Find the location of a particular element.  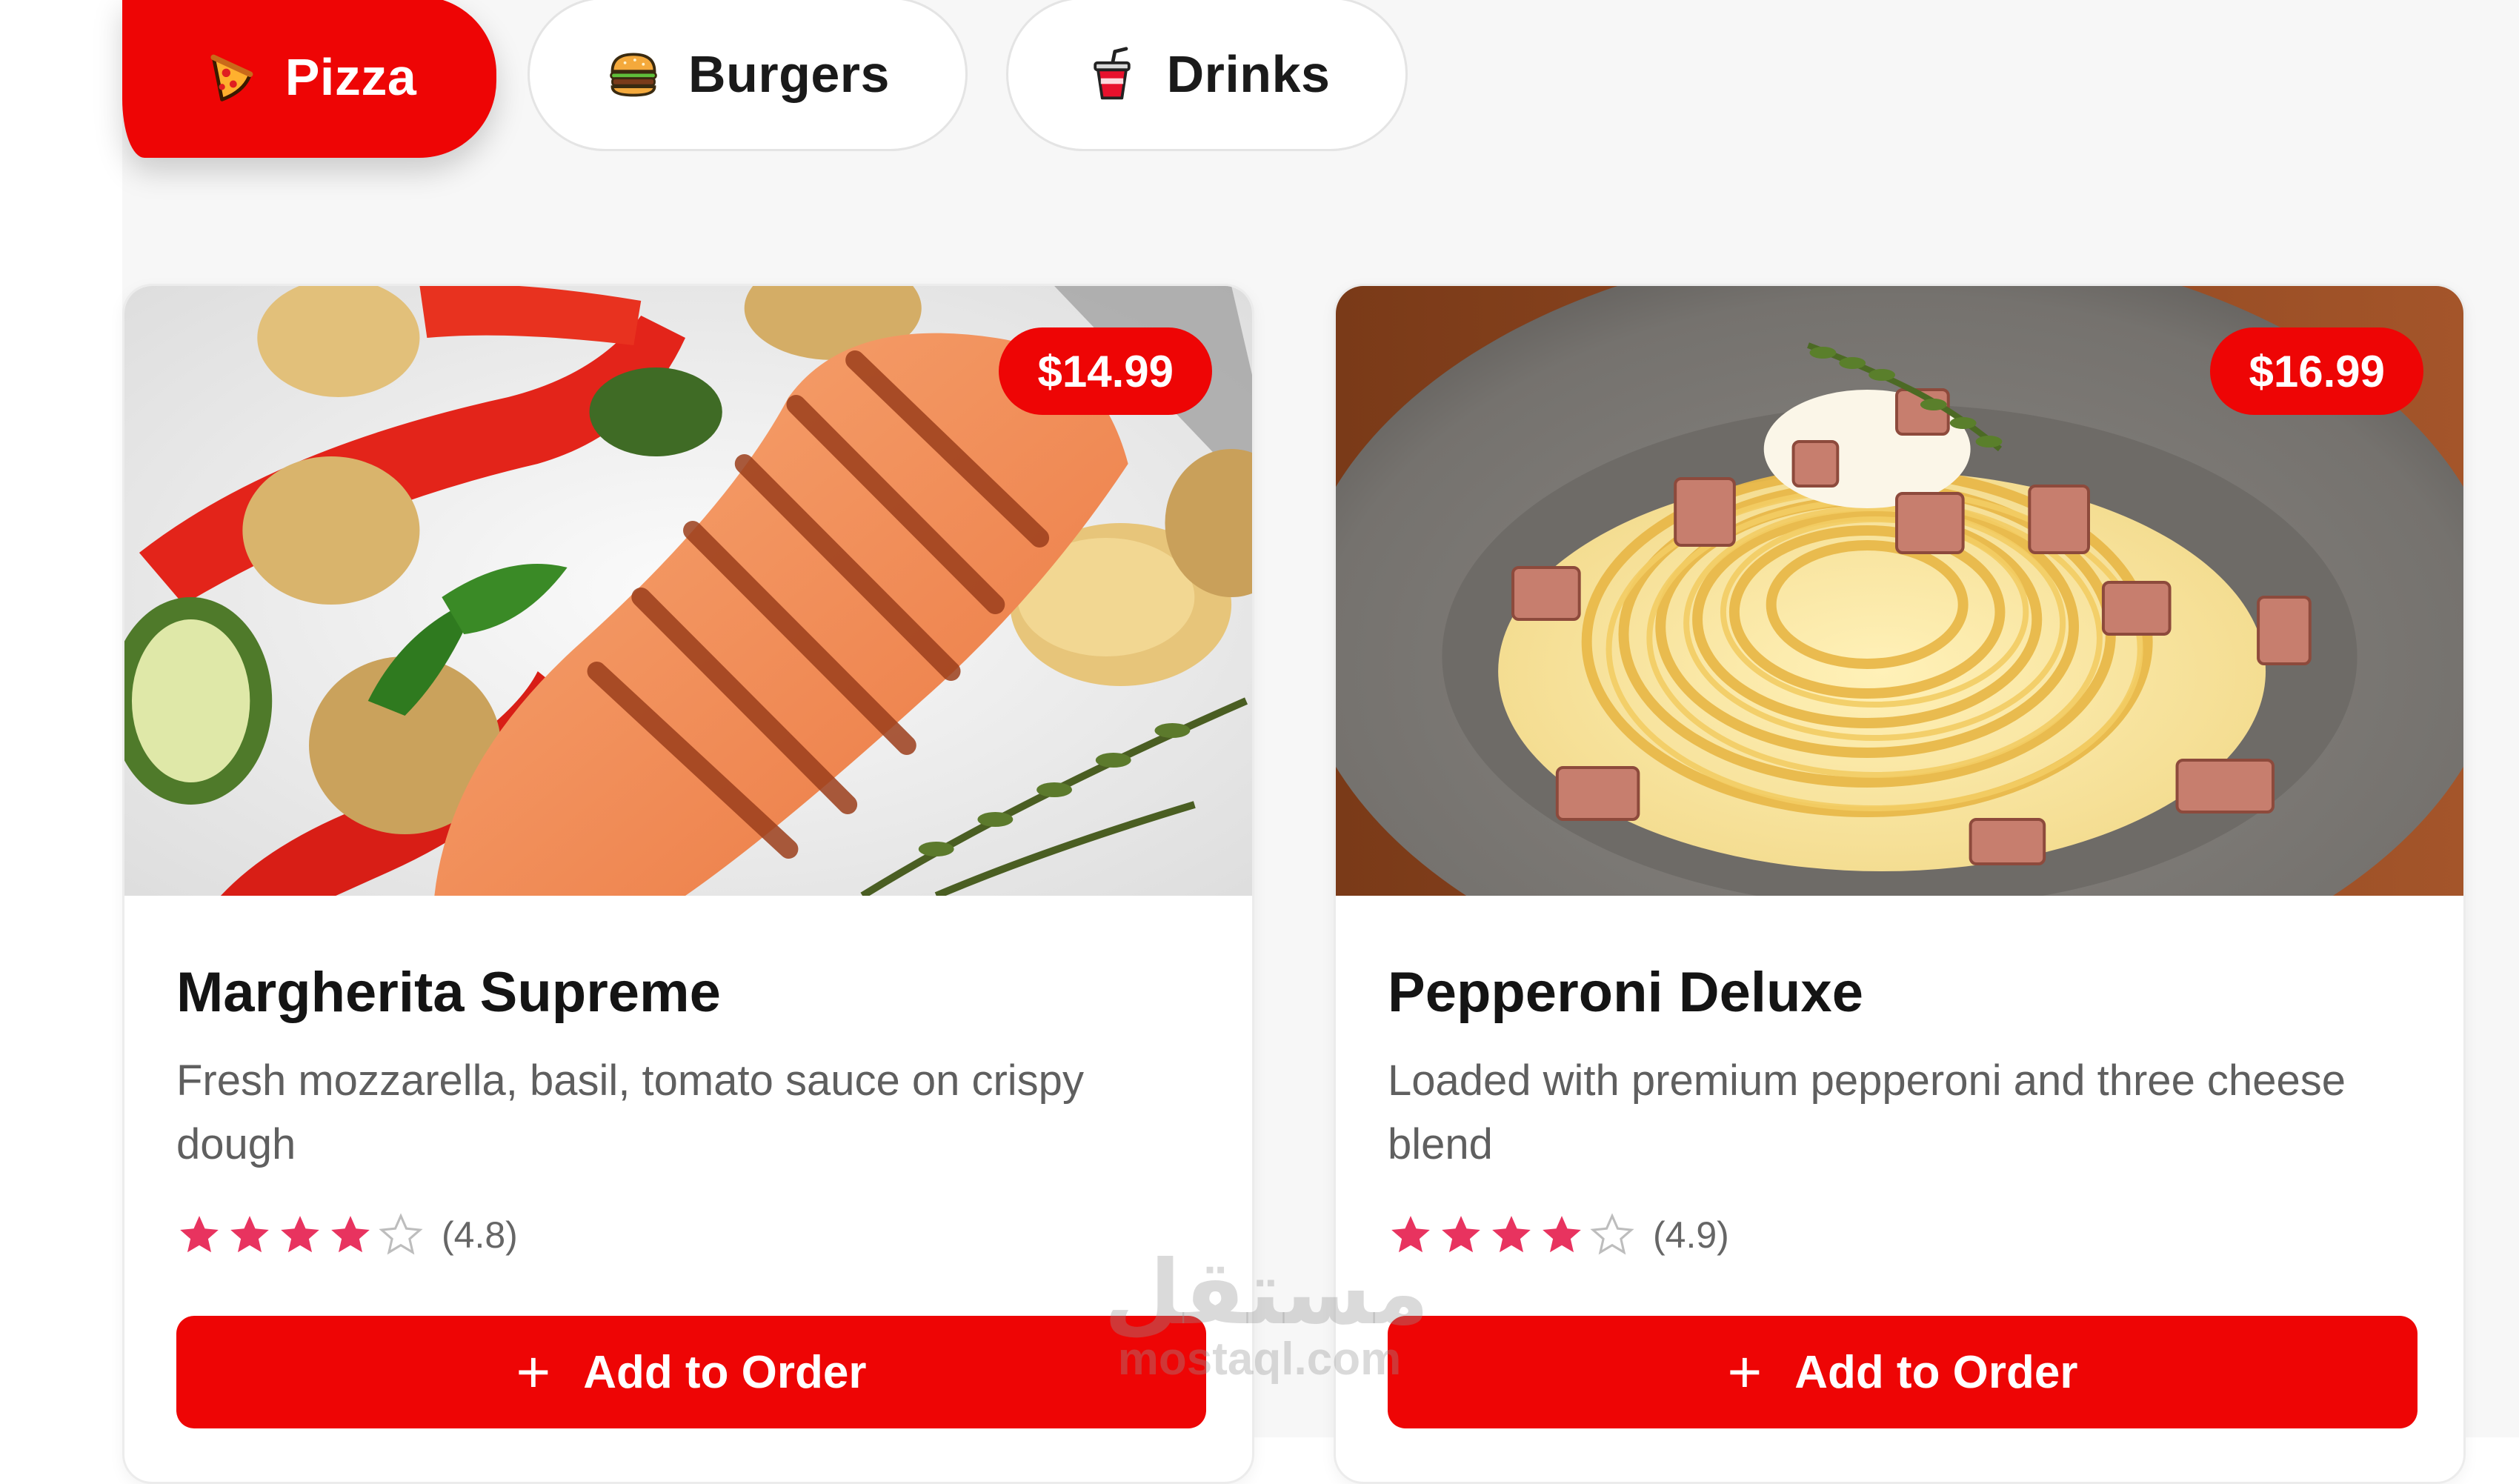

item-name: Margherita Supreme is located at coordinates (448, 992).